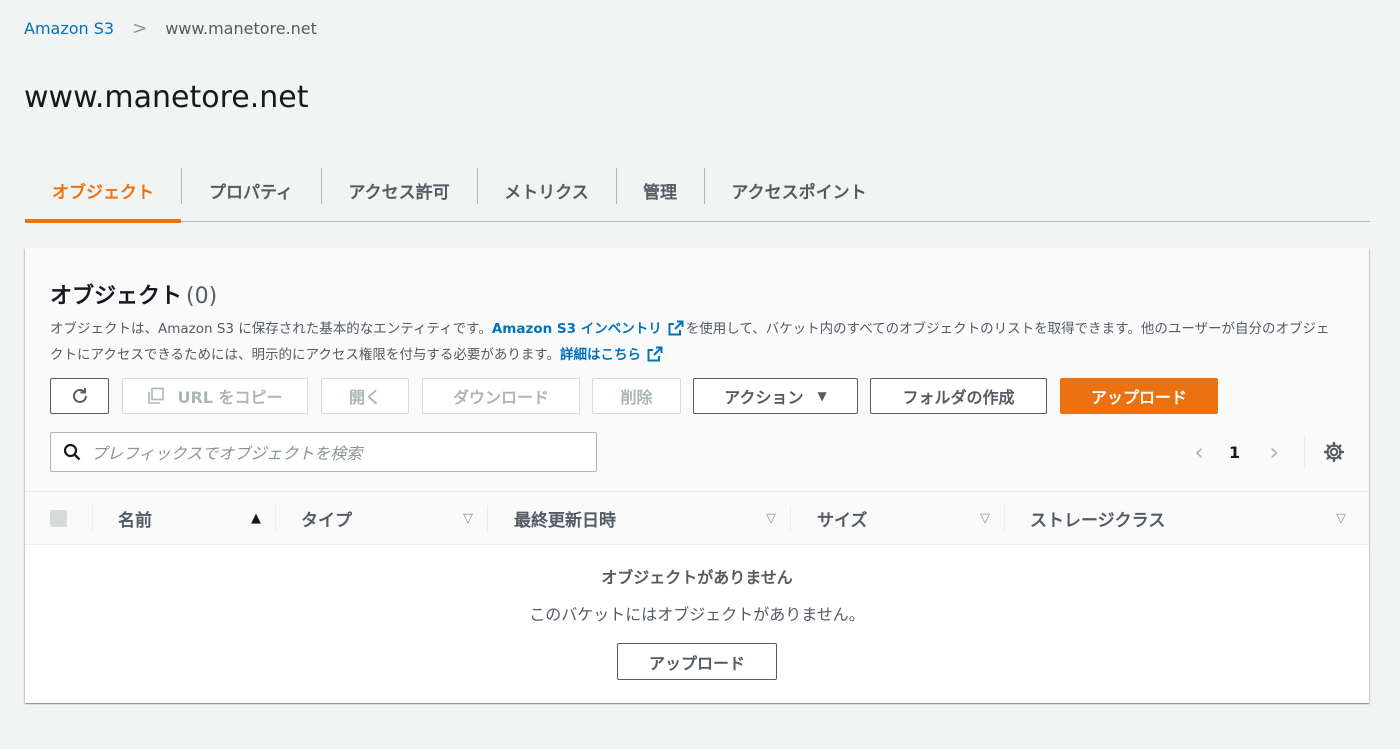  I want to click on pagination: ‹ 1 ›, so click(1266, 452).